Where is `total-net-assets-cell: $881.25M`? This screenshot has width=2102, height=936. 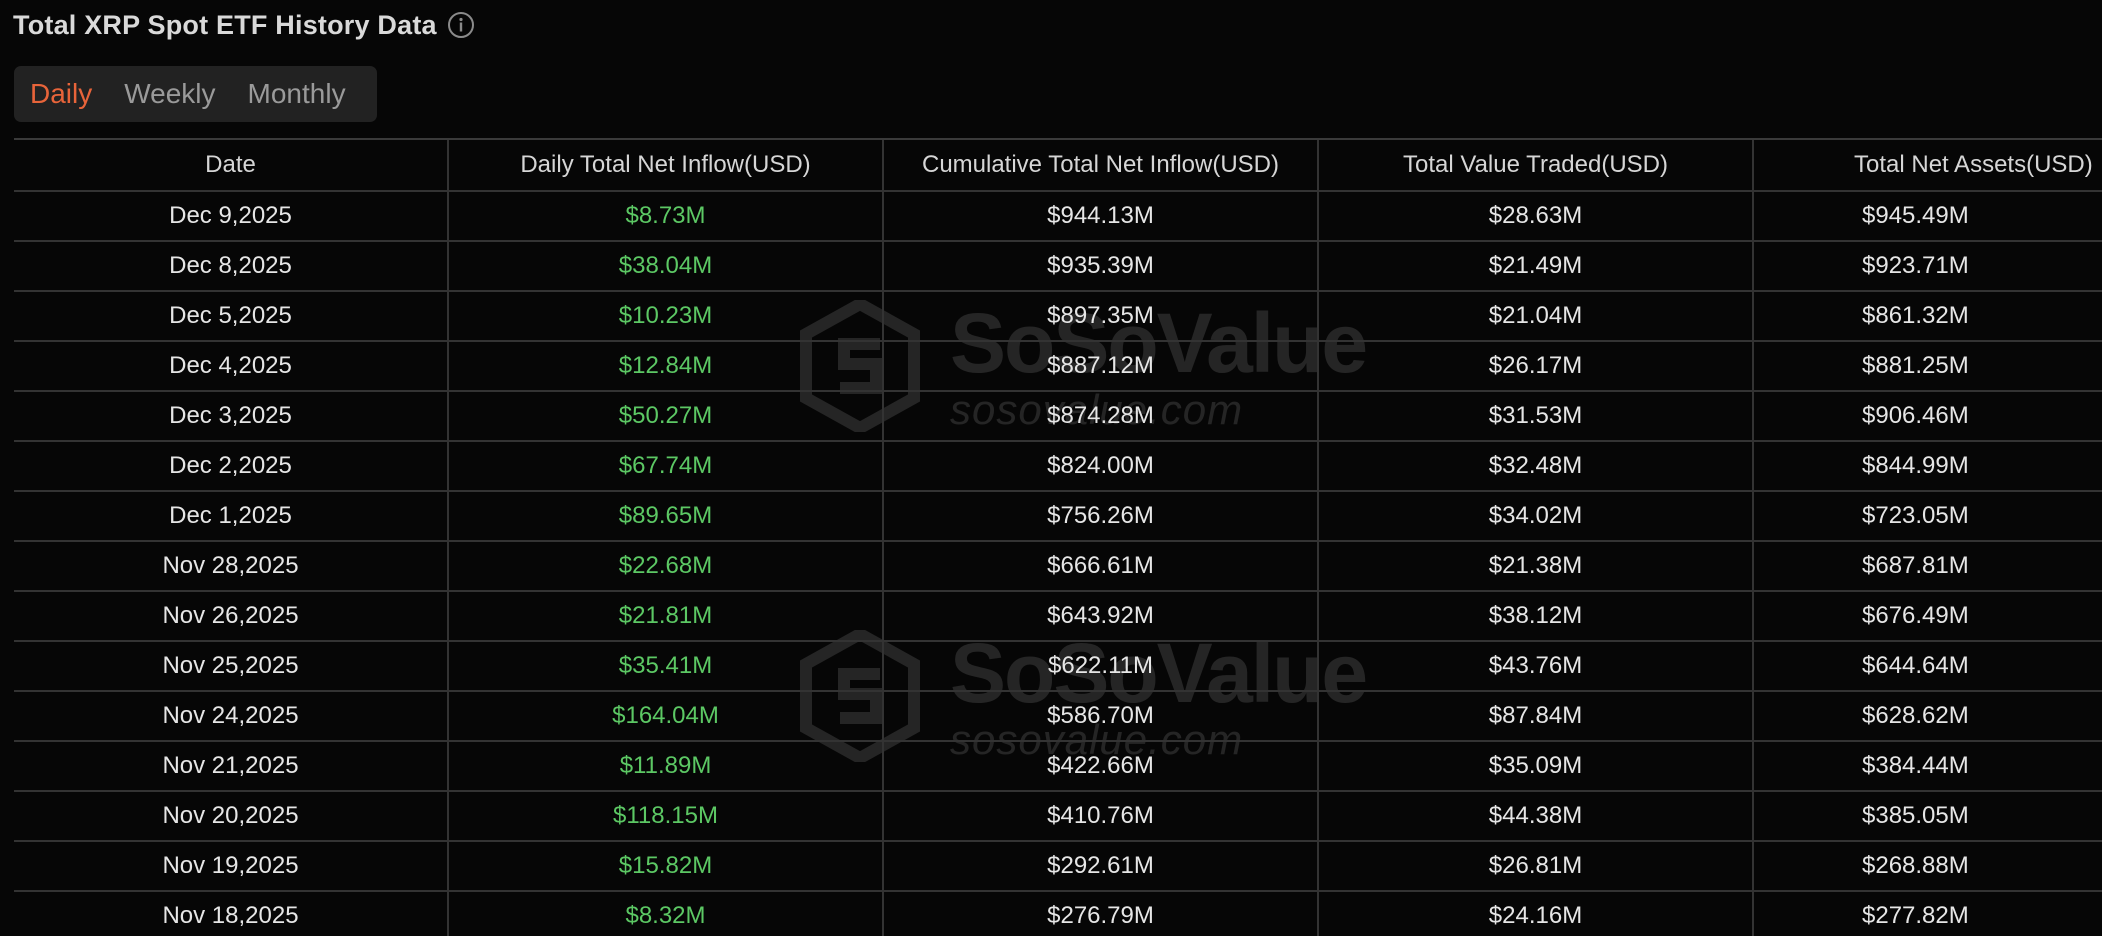
total-net-assets-cell: $881.25M is located at coordinates (1915, 365).